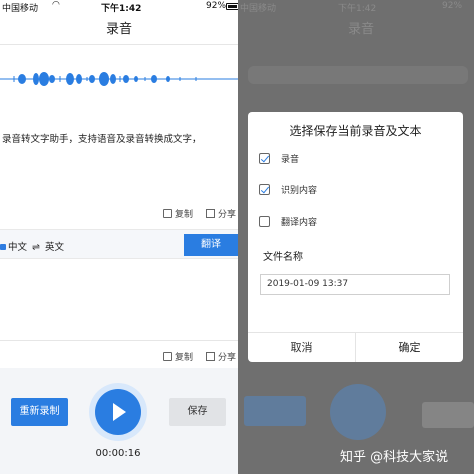  I want to click on nav-divider, so click(119, 44).